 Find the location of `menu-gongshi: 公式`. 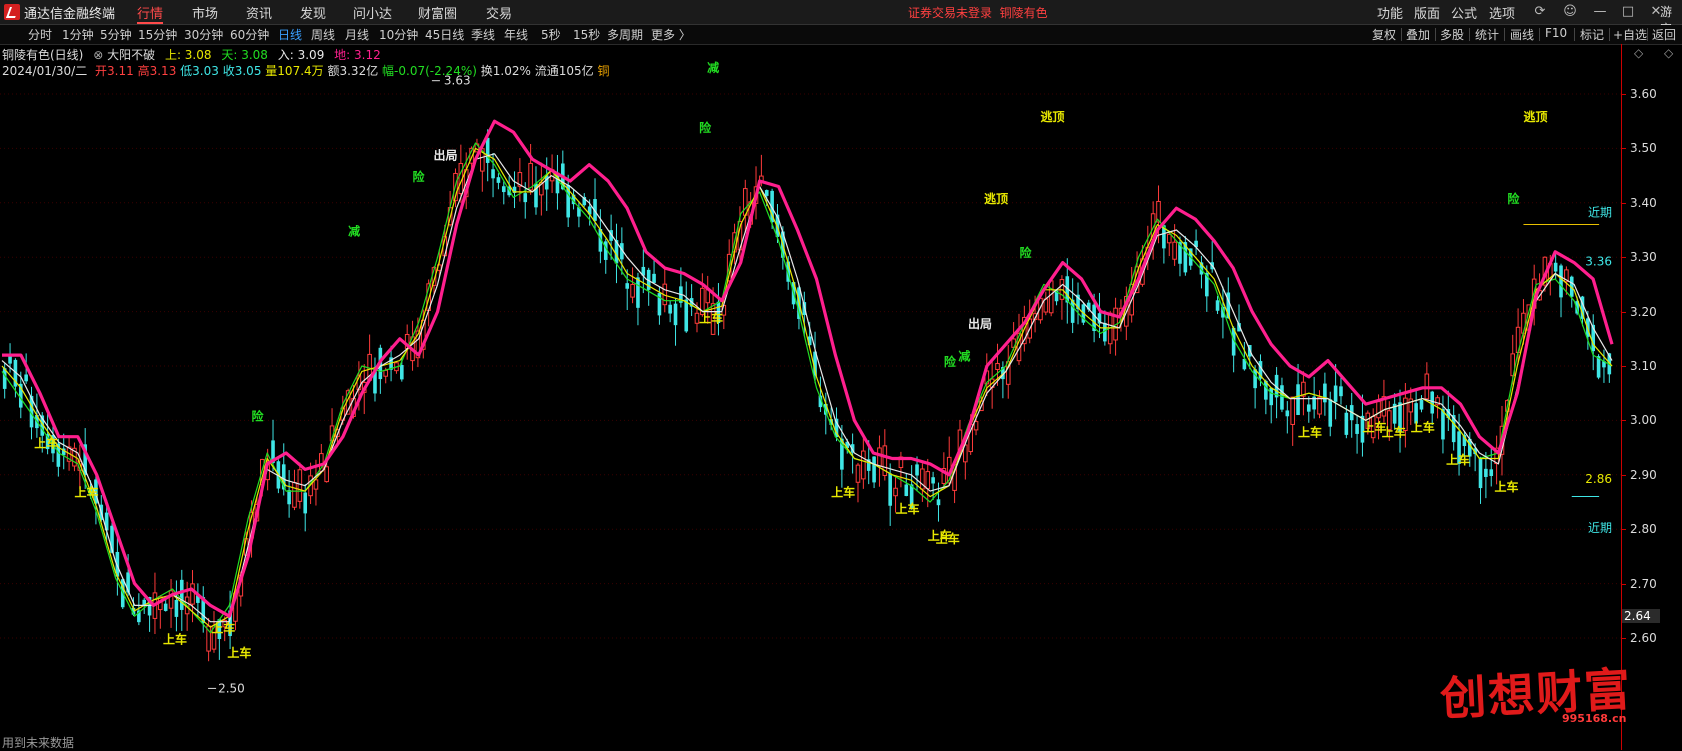

menu-gongshi: 公式 is located at coordinates (1464, 12).